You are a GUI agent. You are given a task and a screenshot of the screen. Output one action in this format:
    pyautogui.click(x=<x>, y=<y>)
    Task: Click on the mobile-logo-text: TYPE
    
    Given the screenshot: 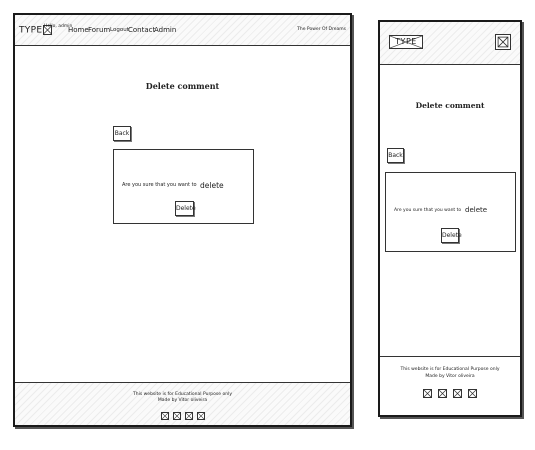 What is the action you would take?
    pyautogui.click(x=406, y=41)
    